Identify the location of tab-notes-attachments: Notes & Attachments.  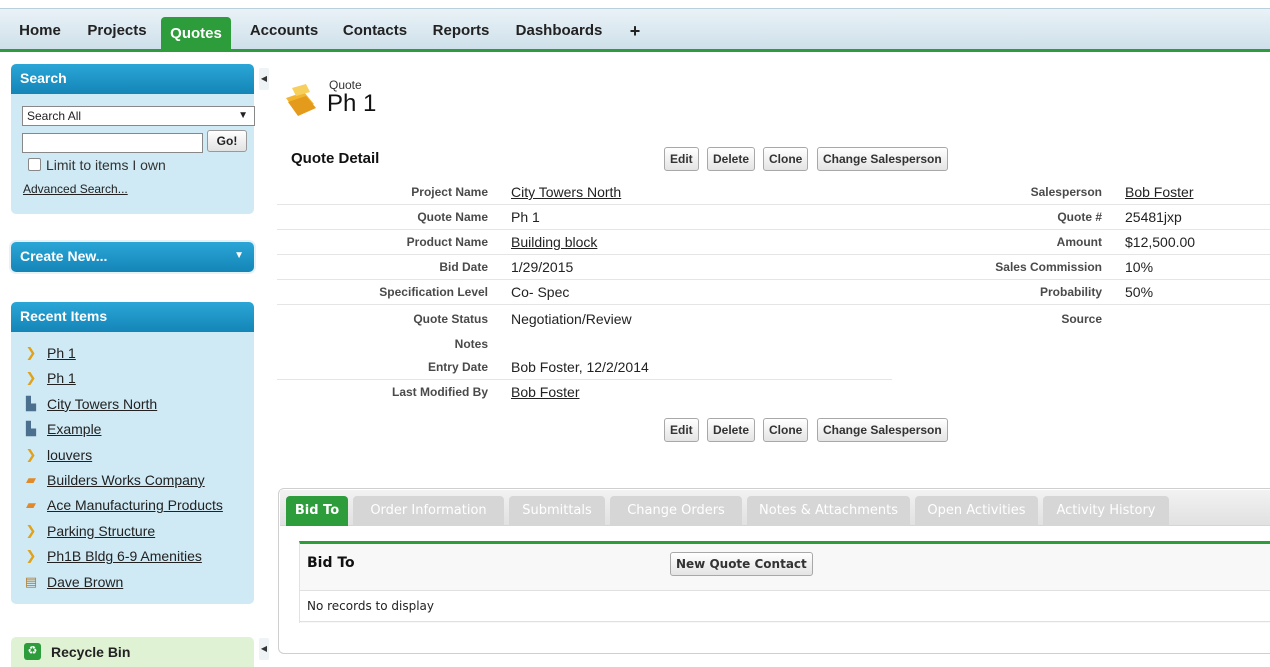
(828, 511).